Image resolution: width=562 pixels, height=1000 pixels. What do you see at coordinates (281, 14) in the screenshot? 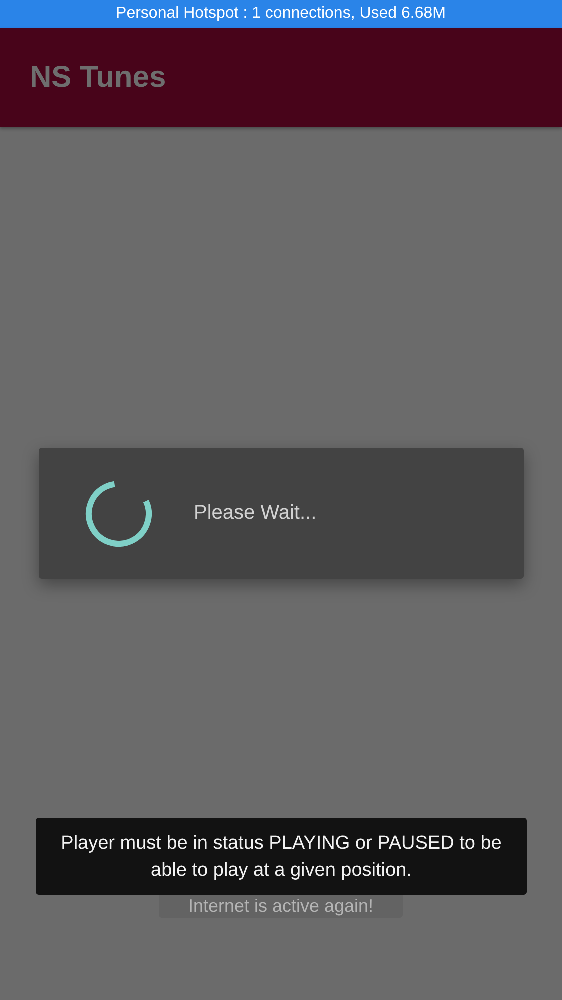
I see `status-text: Personal Hotspot : 1 connections, Used 6.68M` at bounding box center [281, 14].